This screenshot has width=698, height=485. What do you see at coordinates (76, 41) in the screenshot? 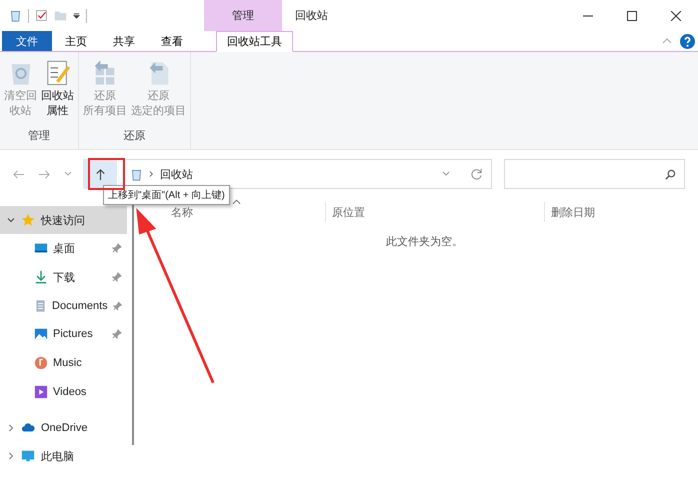
I see `ribbon-tab: 主页` at bounding box center [76, 41].